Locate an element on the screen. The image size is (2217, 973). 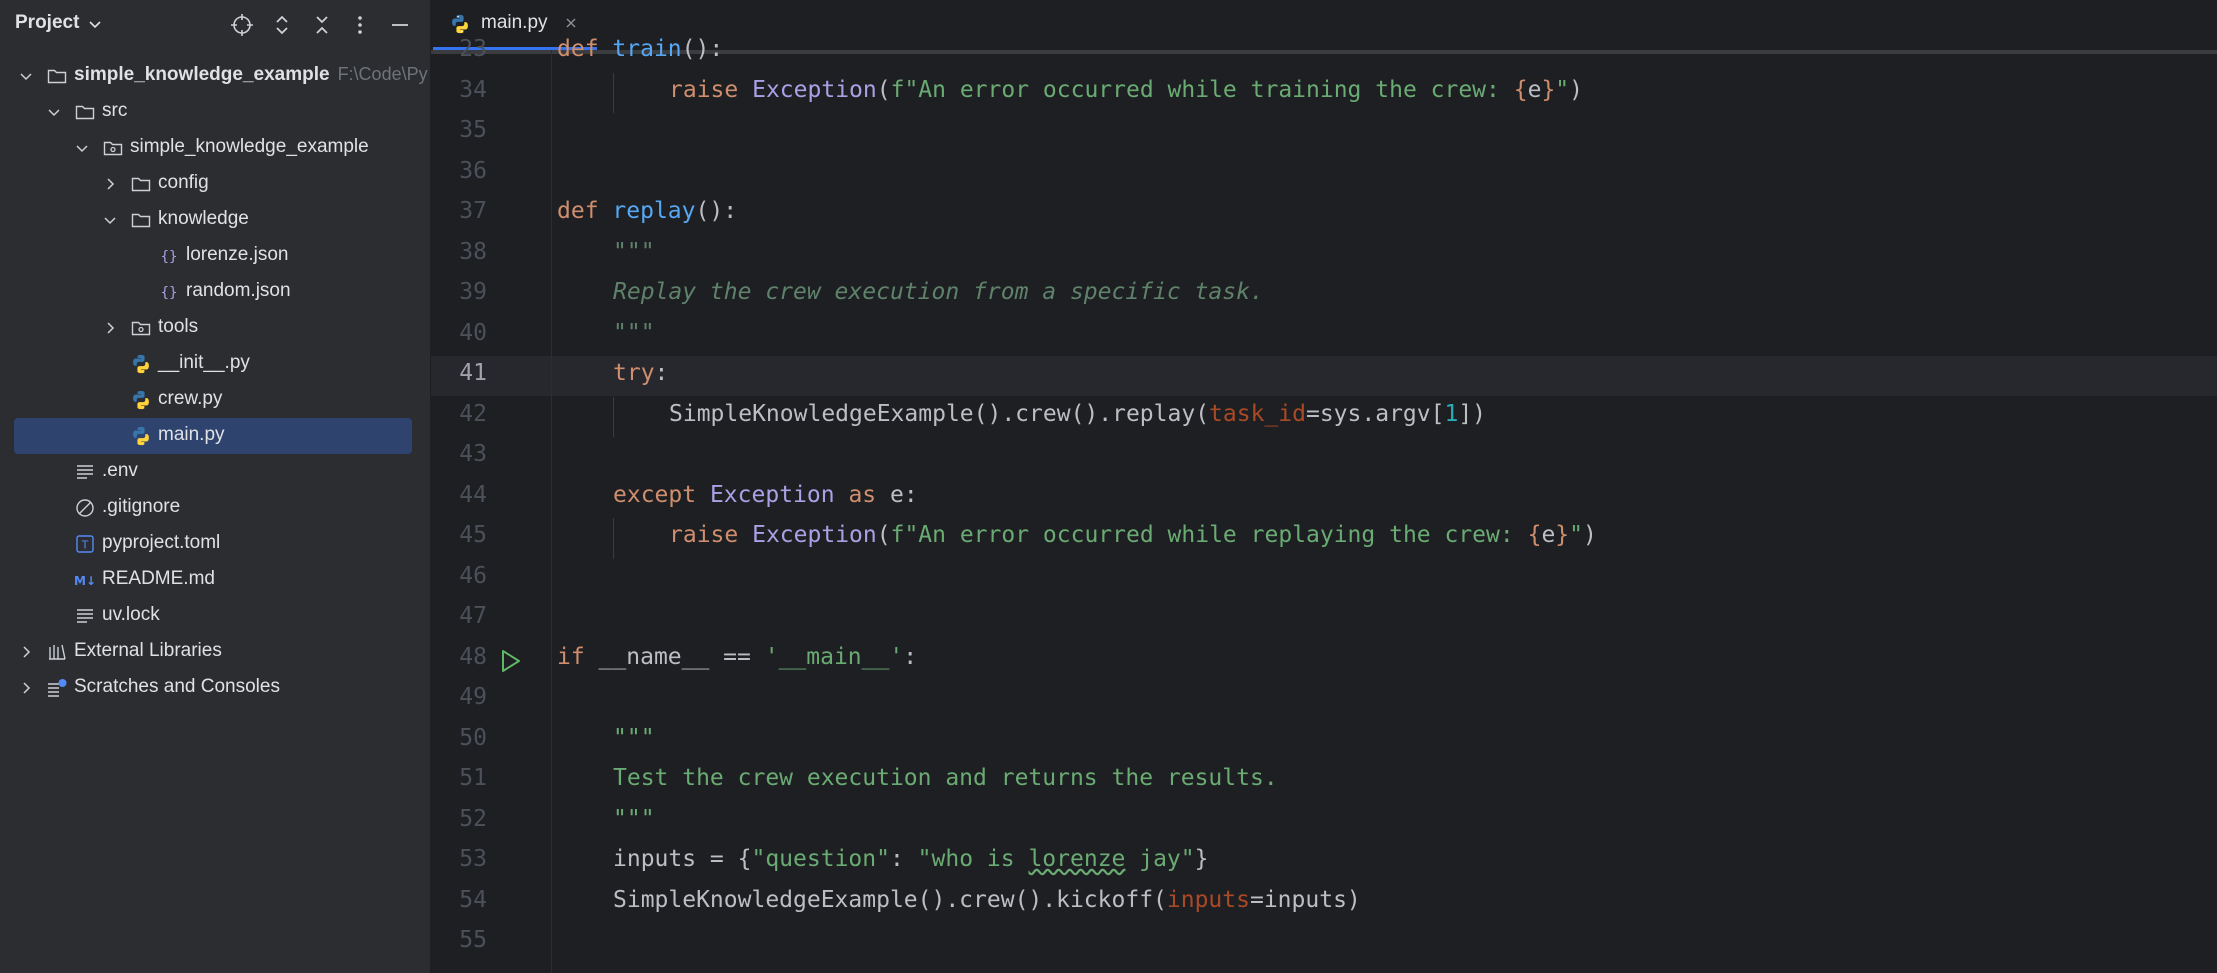
tree-item: tools is located at coordinates (215, 327).